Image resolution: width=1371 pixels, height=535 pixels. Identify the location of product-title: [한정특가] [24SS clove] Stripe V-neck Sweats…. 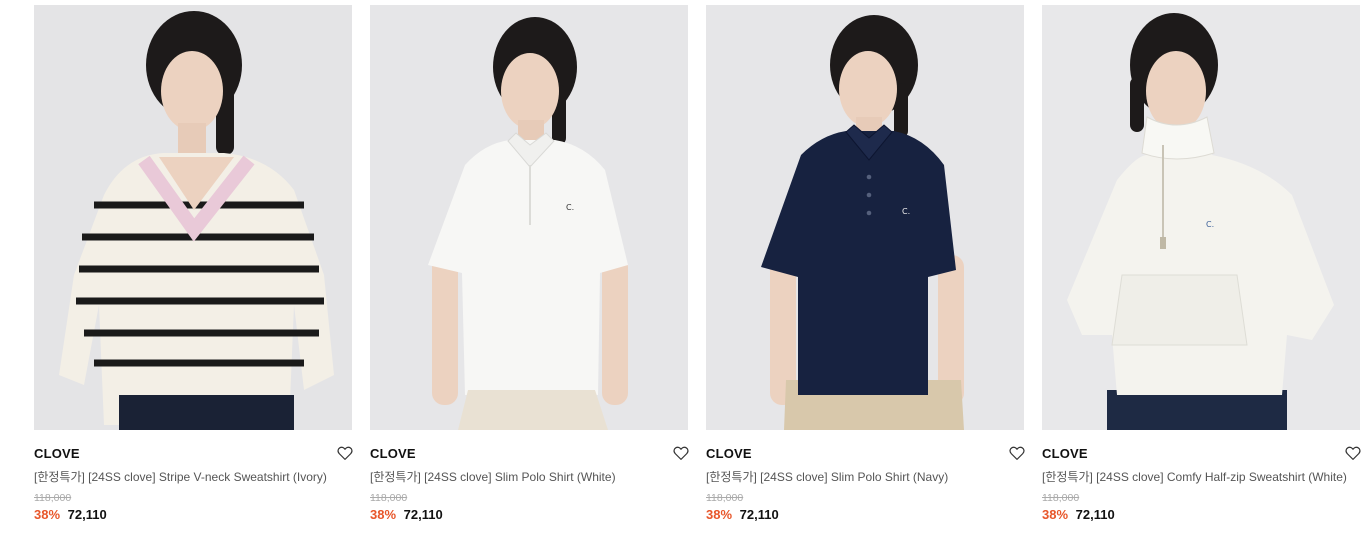
(190, 477).